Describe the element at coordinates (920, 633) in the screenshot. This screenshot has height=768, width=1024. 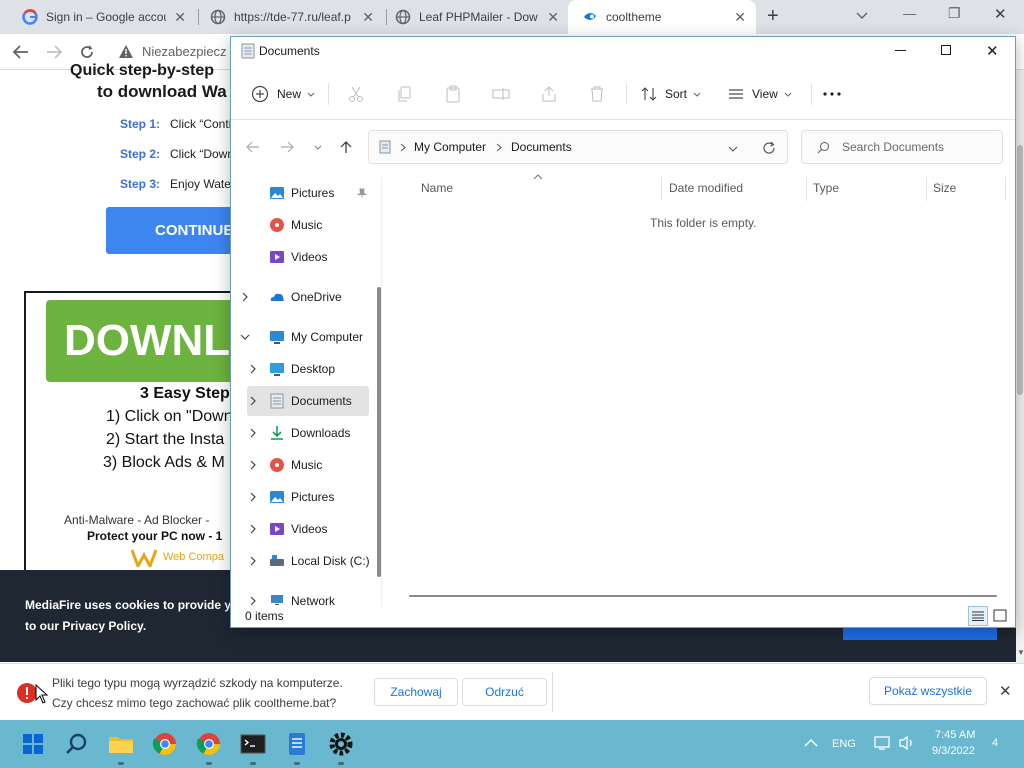
I see `cookie-accept-button` at that location.